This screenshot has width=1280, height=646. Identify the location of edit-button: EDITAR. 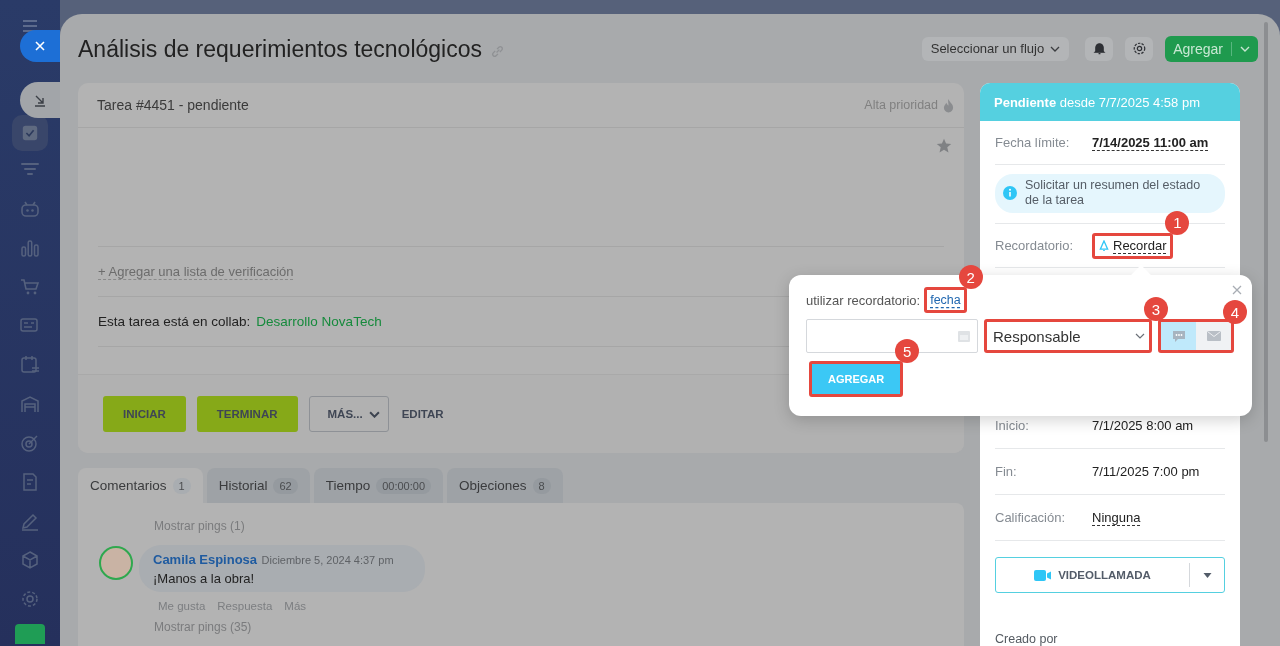
(422, 414).